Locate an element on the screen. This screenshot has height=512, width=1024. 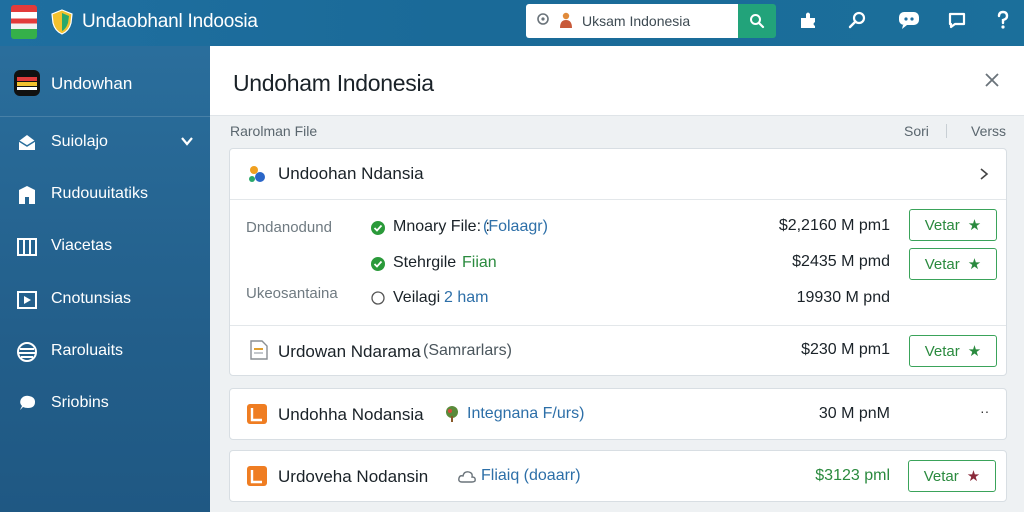
card-price: $230 M pm1 is located at coordinates (845, 349).